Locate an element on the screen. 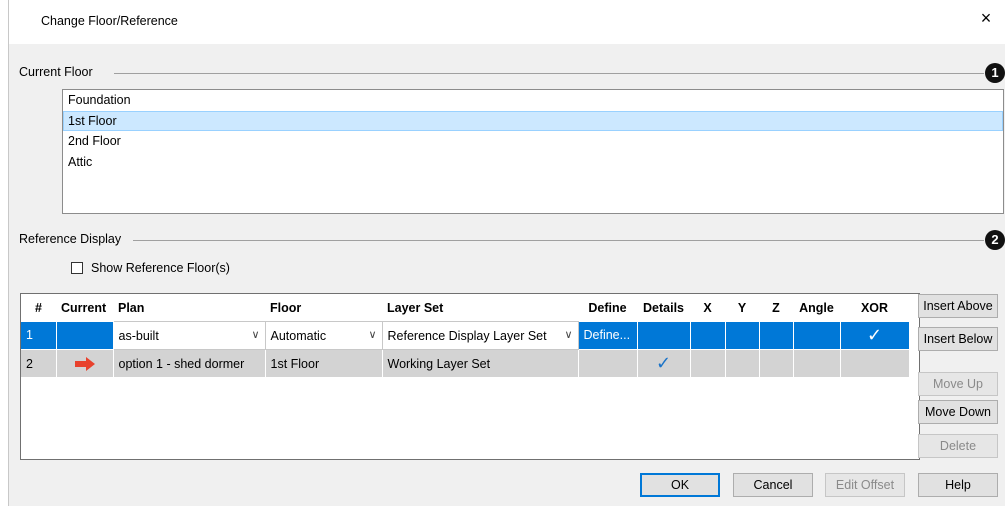  floor-list-item: 2nd Floor is located at coordinates (533, 141).